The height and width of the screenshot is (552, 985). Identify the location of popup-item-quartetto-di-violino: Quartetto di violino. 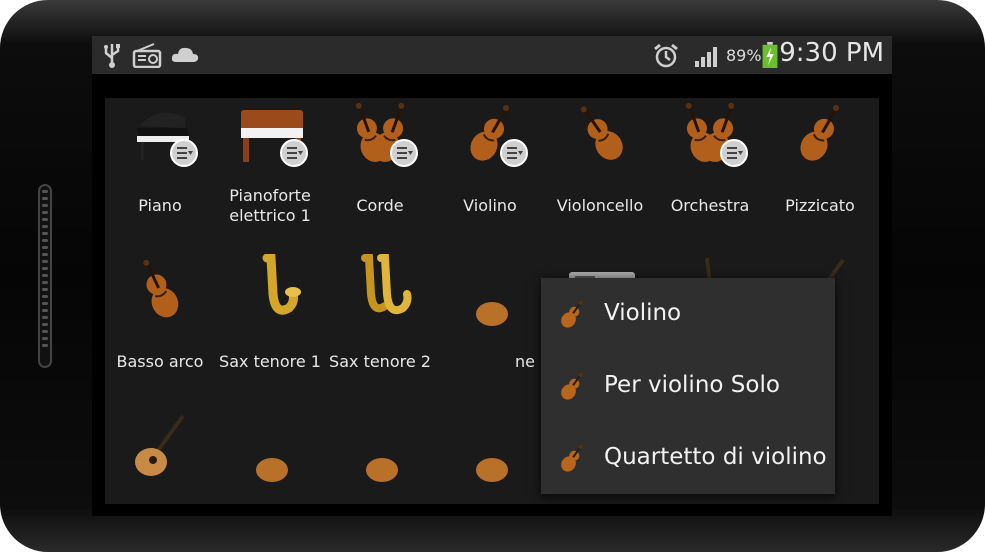
(688, 458).